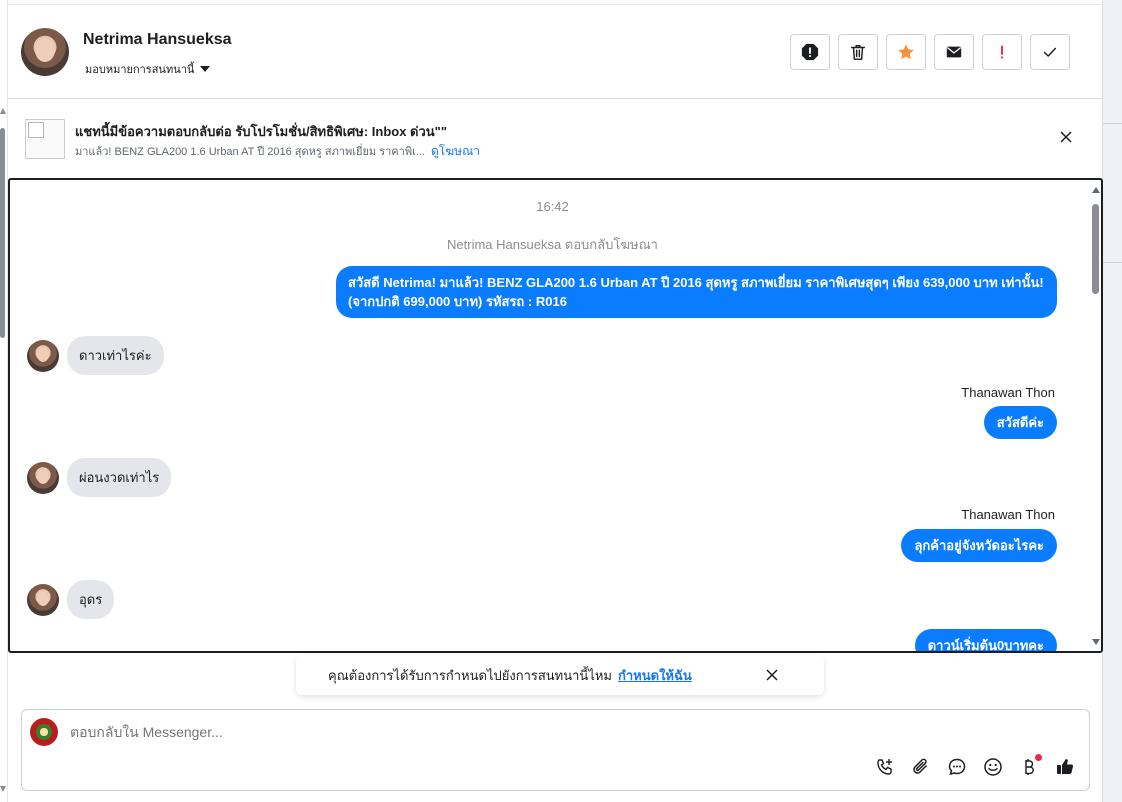 This screenshot has width=1122, height=802. Describe the element at coordinates (205, 69) in the screenshot. I see `caret-down-icon` at that location.